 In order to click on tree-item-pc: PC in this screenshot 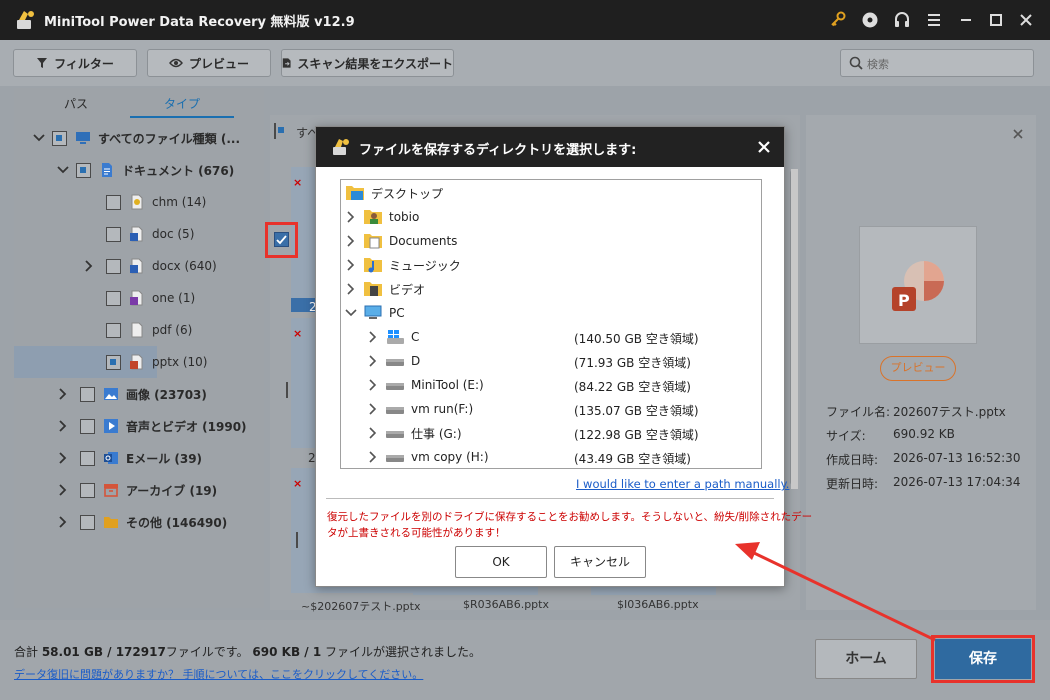, I will do `click(375, 313)`.